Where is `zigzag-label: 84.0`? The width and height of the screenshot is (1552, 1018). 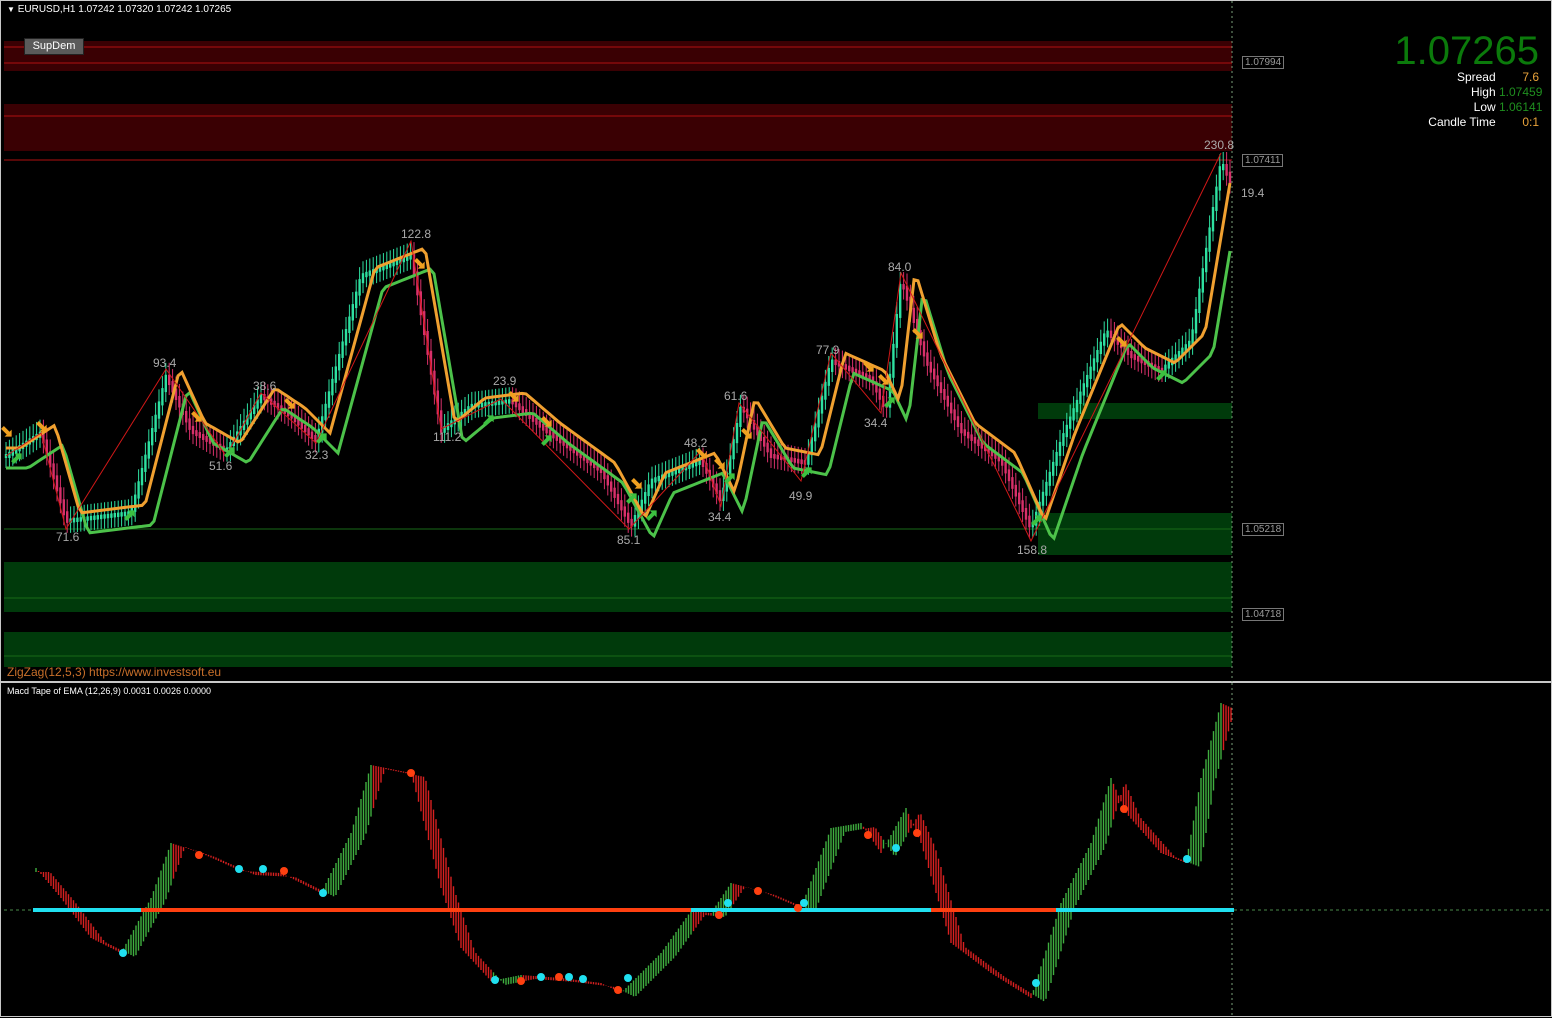
zigzag-label: 84.0 is located at coordinates (900, 267).